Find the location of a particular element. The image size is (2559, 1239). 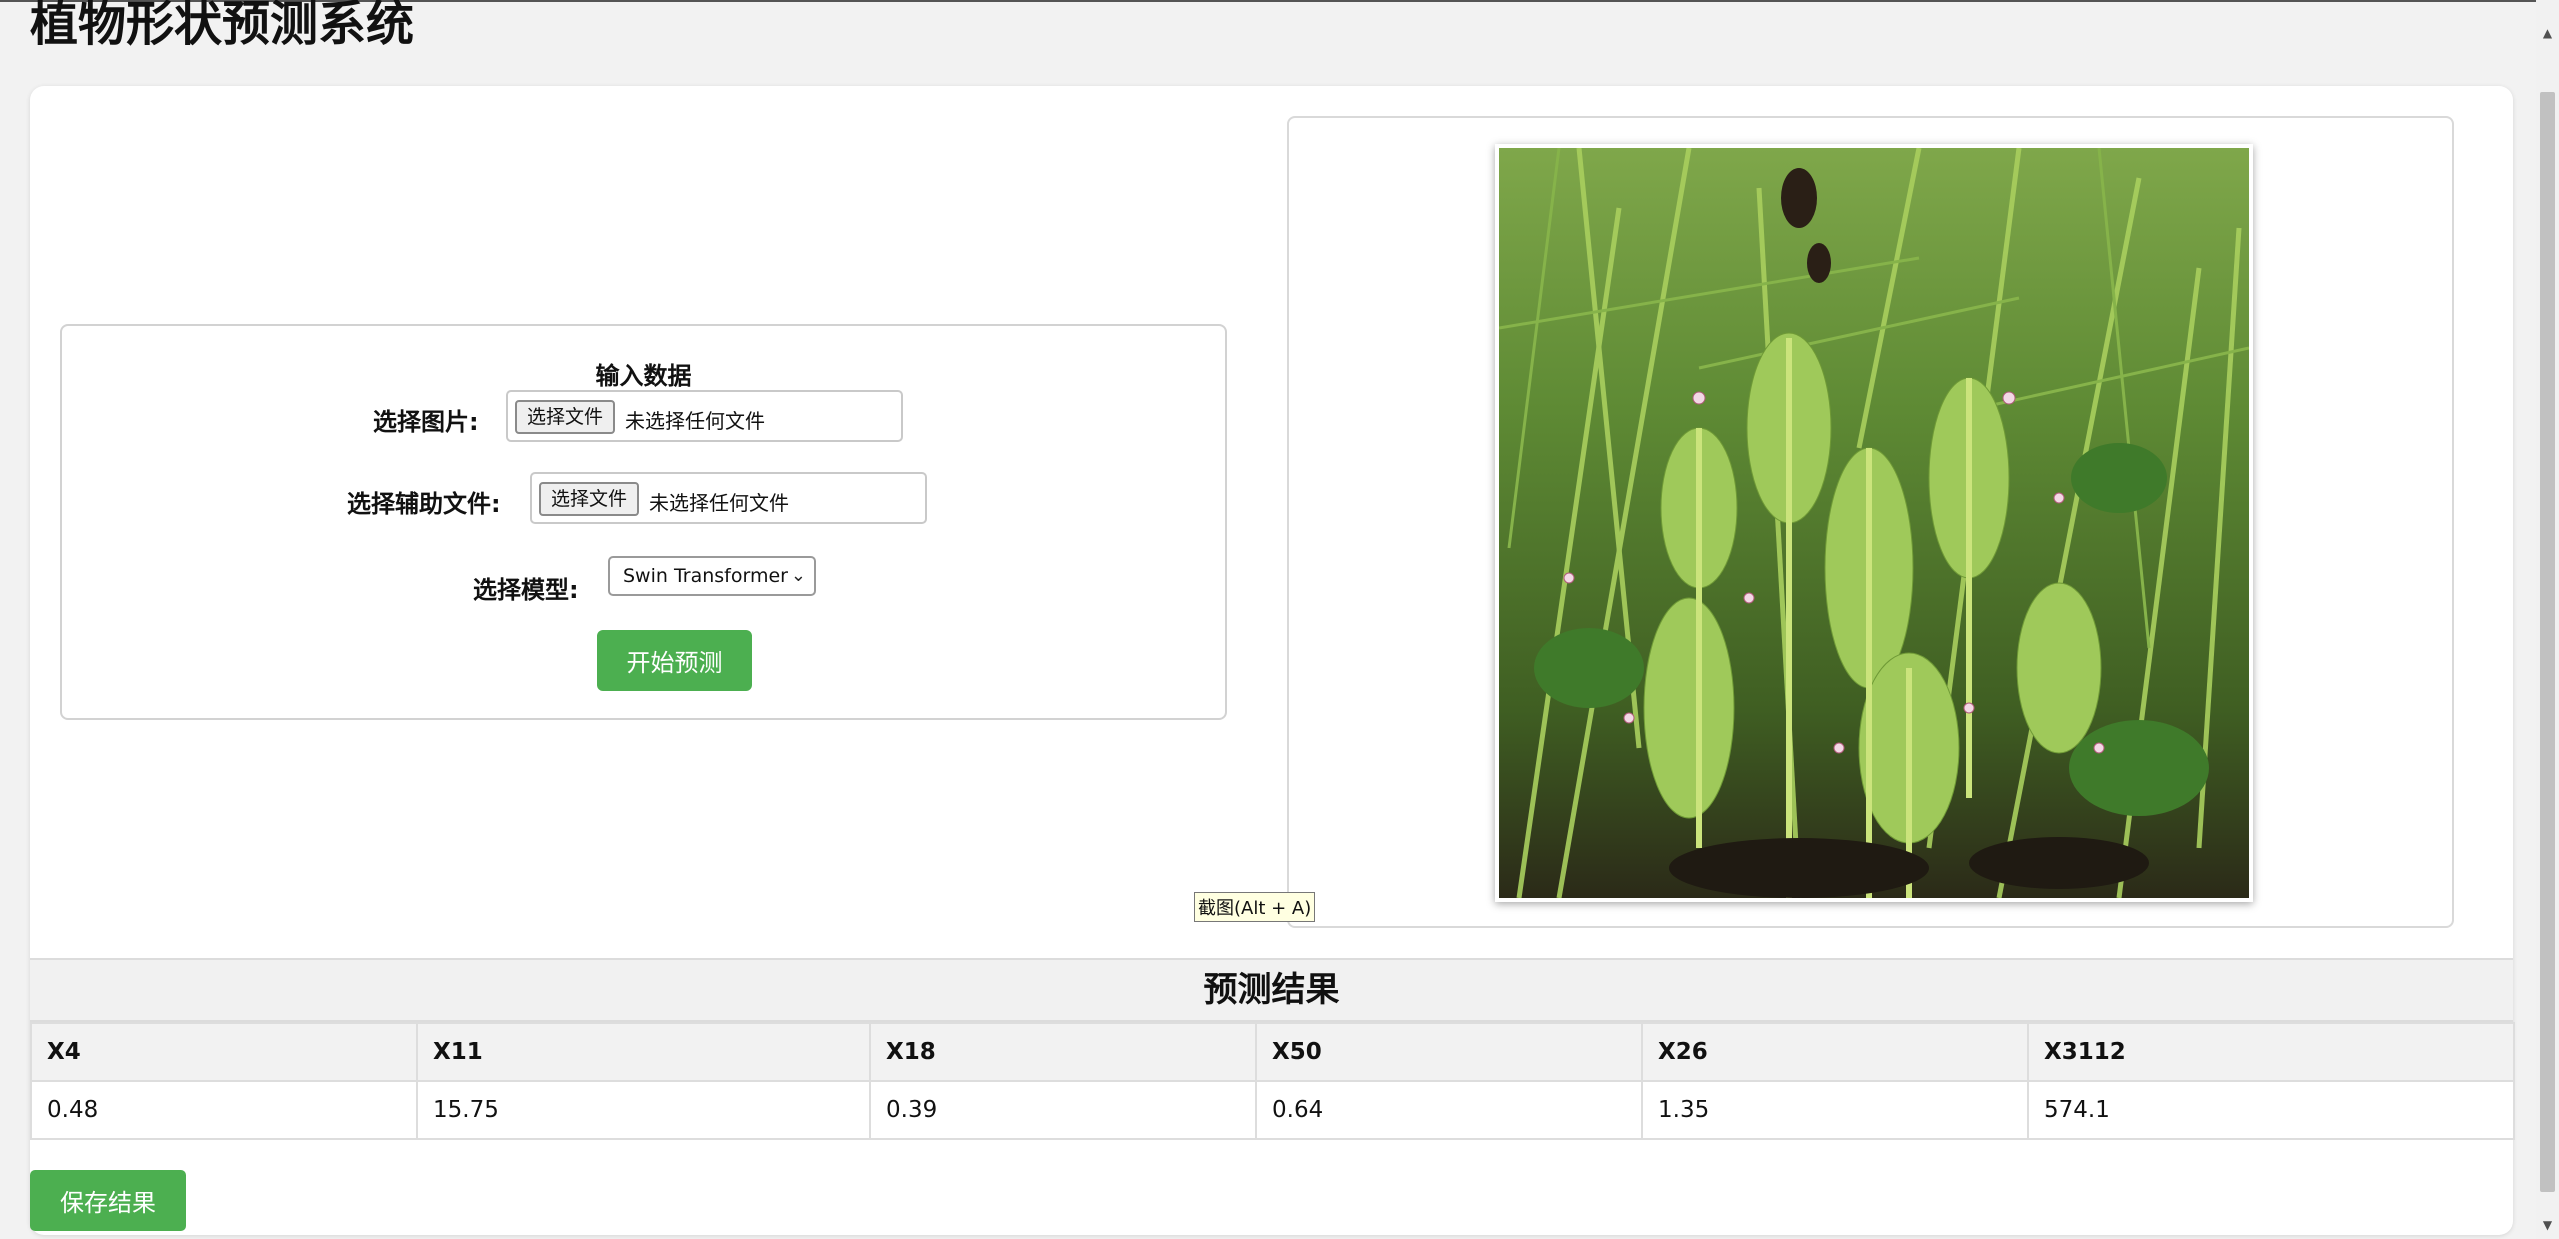

page-title: 植物形状预测系统 is located at coordinates (222, 26).